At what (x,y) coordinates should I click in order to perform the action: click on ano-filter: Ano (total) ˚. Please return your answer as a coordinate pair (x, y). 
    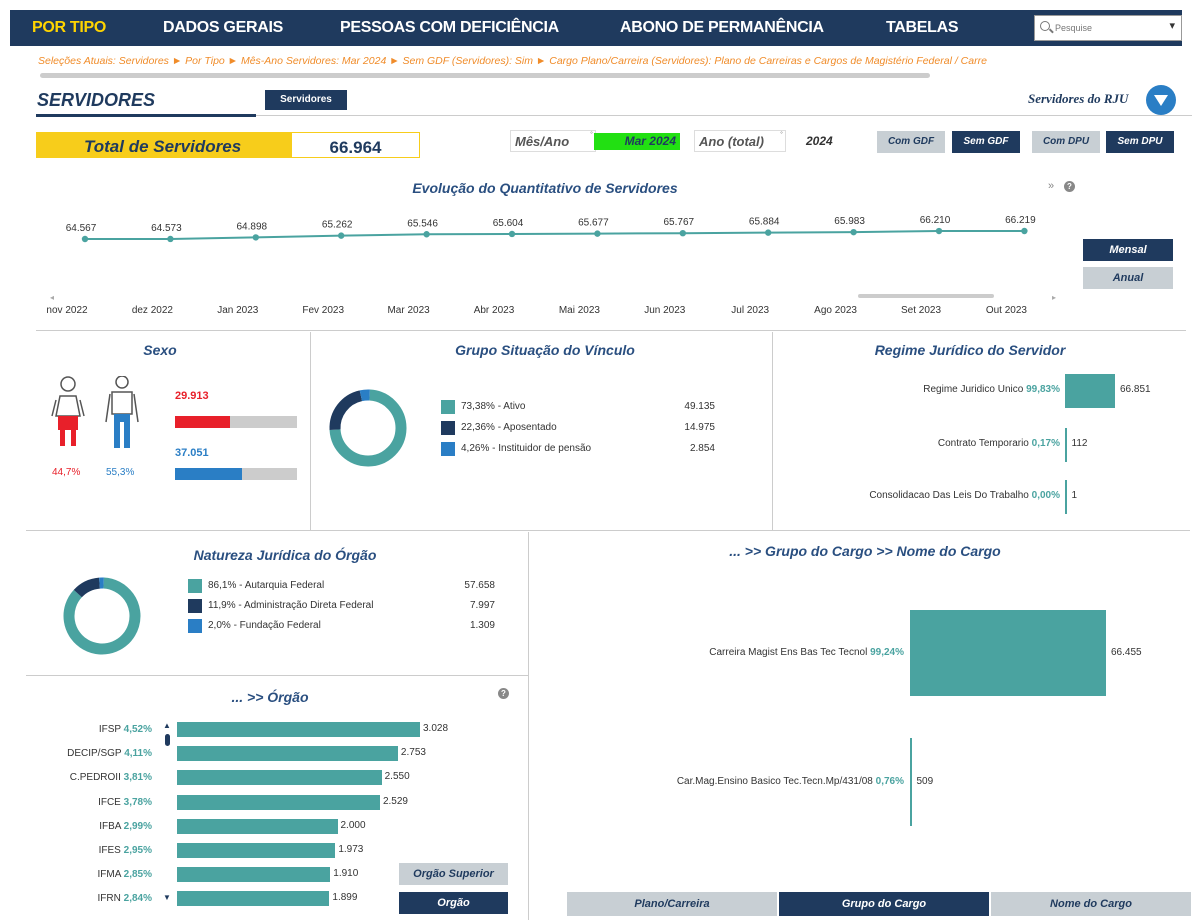
    Looking at the image, I should click on (740, 141).